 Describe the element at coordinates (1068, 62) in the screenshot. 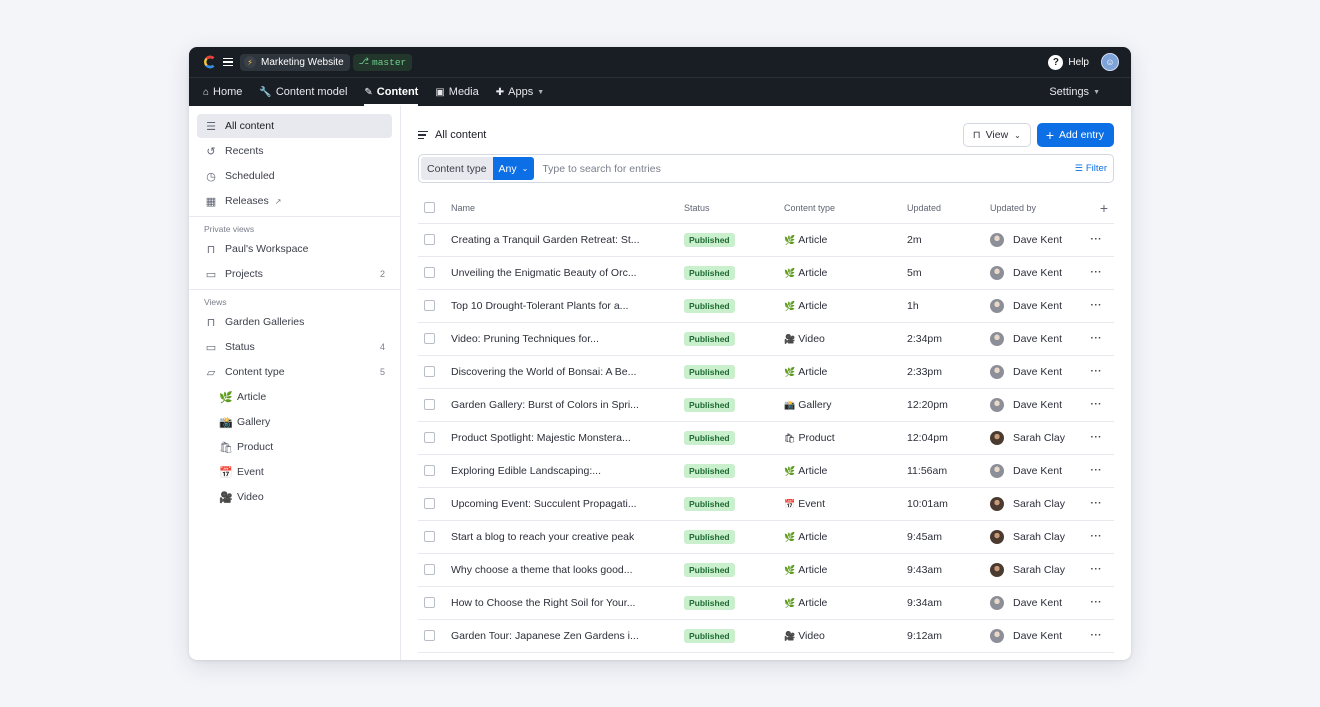

I see `help-button: ? Help` at that location.